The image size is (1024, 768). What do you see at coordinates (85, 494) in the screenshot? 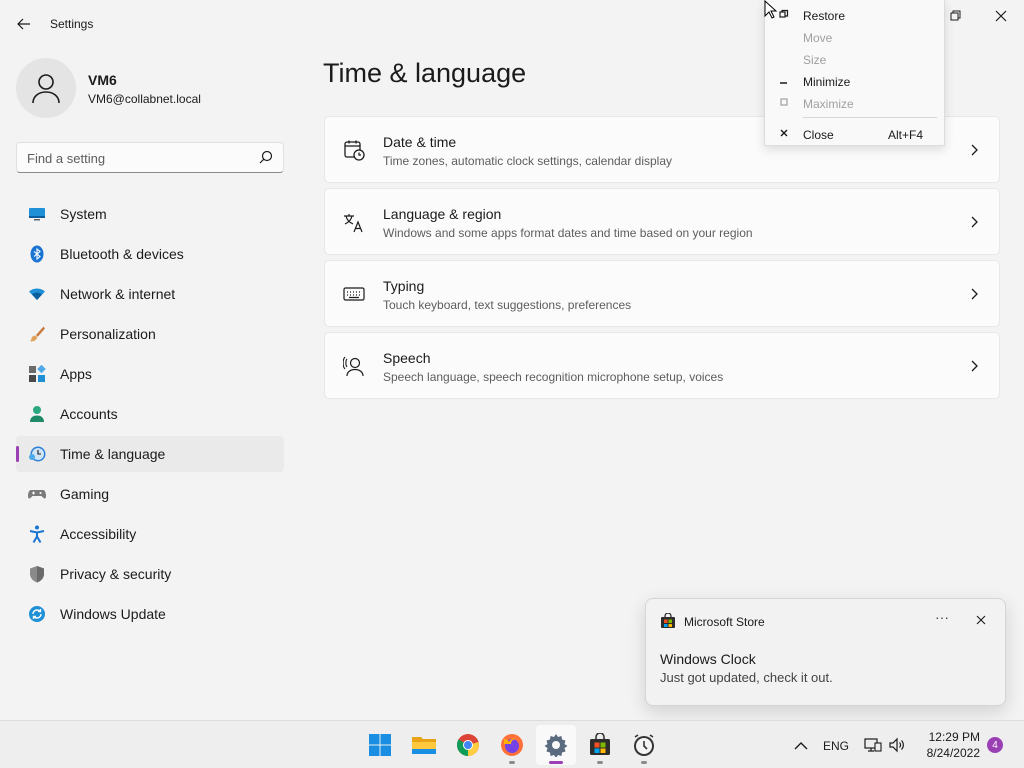
I see `sidebar-item-label: Gaming` at bounding box center [85, 494].